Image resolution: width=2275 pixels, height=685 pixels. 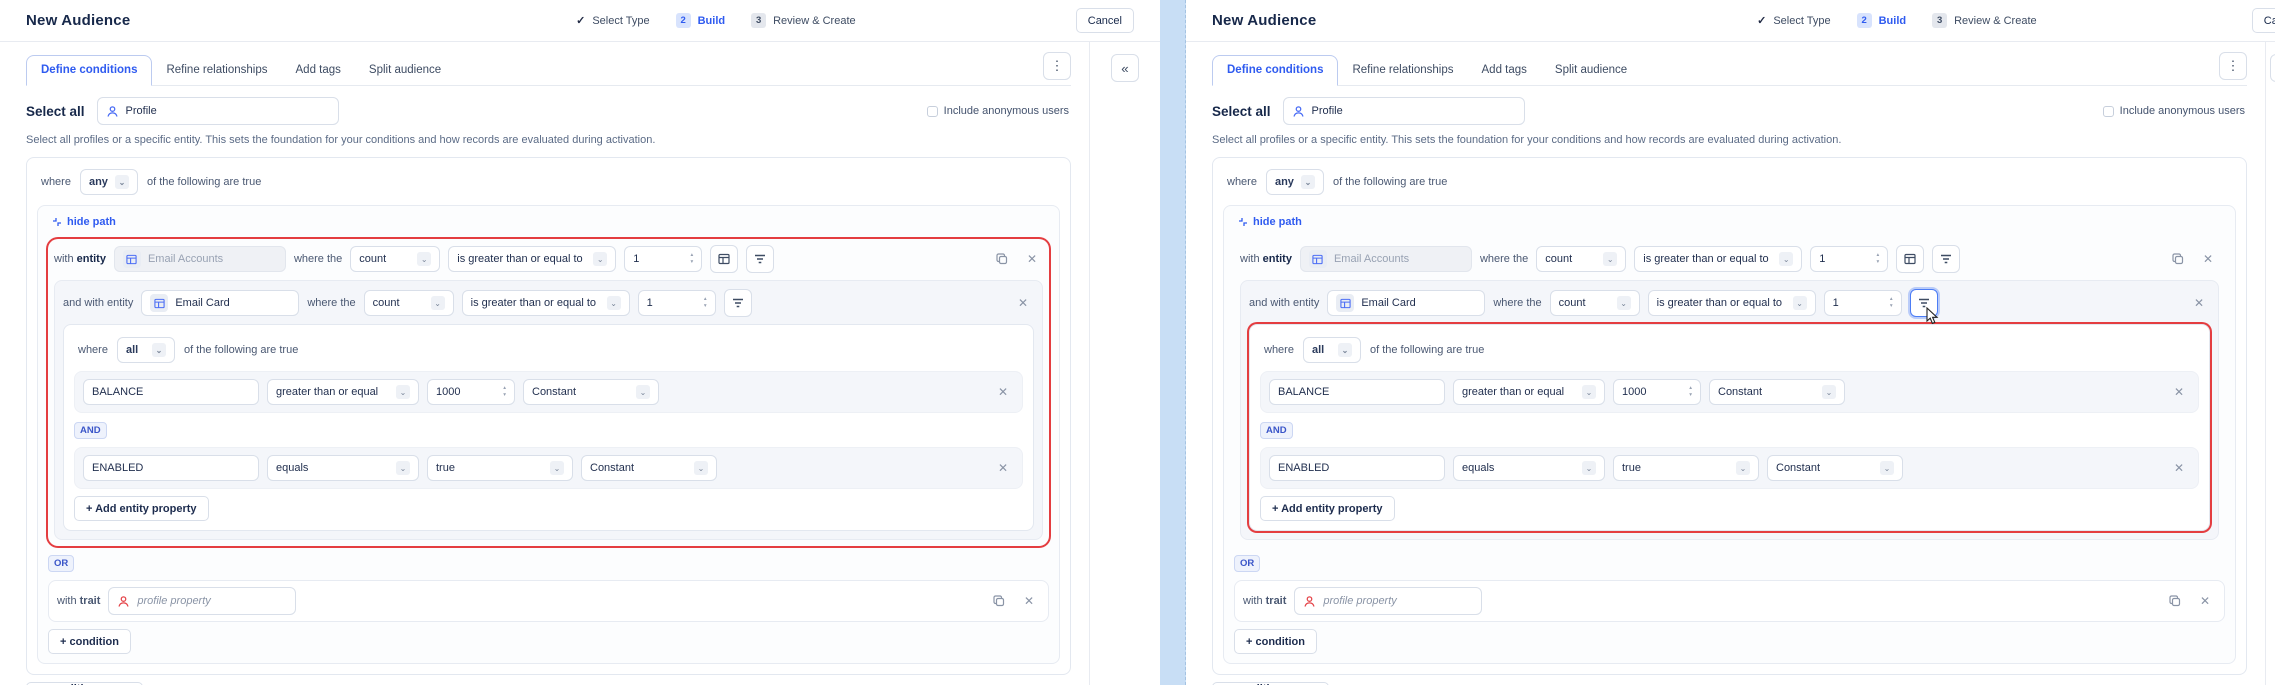 What do you see at coordinates (98, 182) in the screenshot?
I see `operator-value: any` at bounding box center [98, 182].